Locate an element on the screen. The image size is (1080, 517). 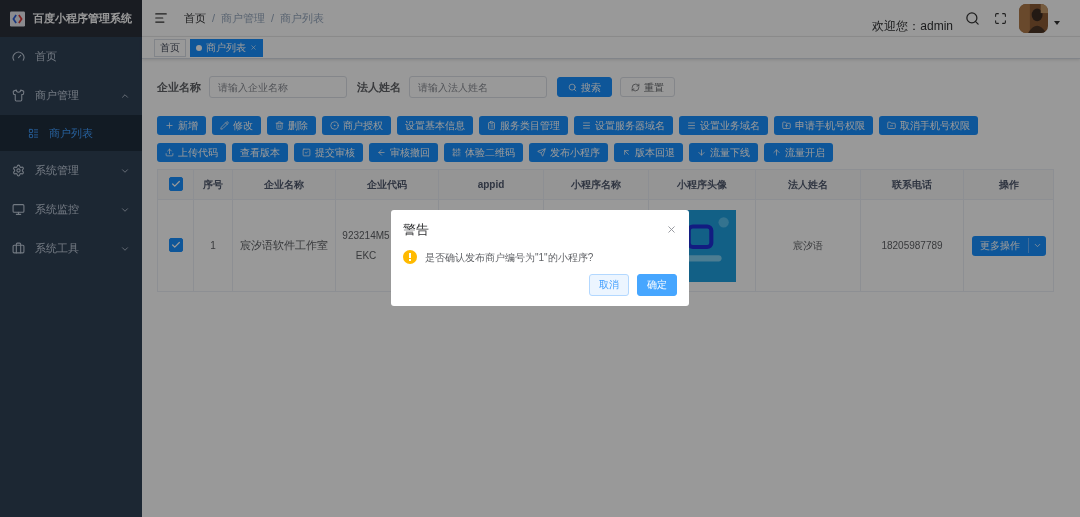
close-icon is located at coordinates (671, 230).